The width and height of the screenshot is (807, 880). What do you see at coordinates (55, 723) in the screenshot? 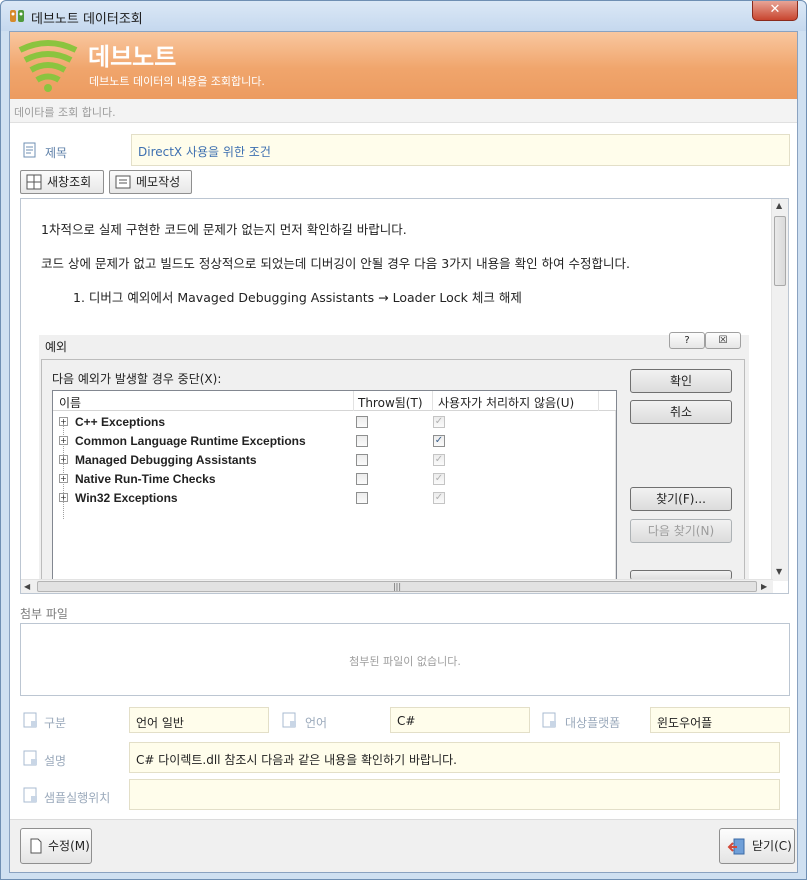
I see `category-label: 구분` at bounding box center [55, 723].